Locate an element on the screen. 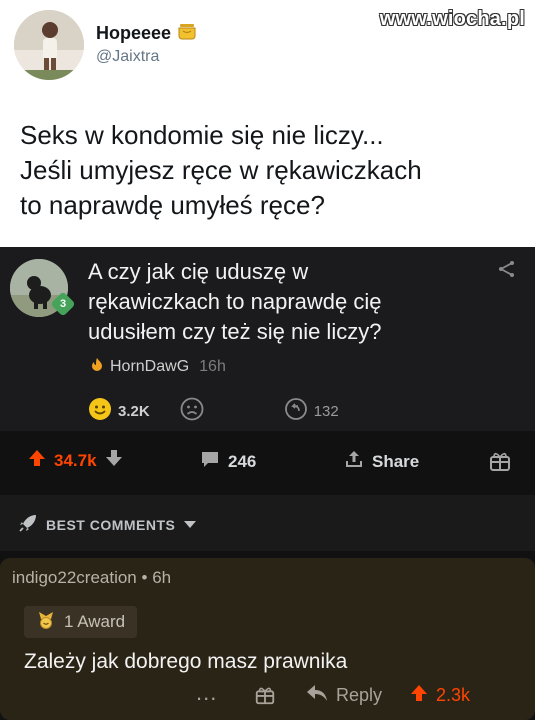  comment-username: indigo22creation is located at coordinates (74, 577).